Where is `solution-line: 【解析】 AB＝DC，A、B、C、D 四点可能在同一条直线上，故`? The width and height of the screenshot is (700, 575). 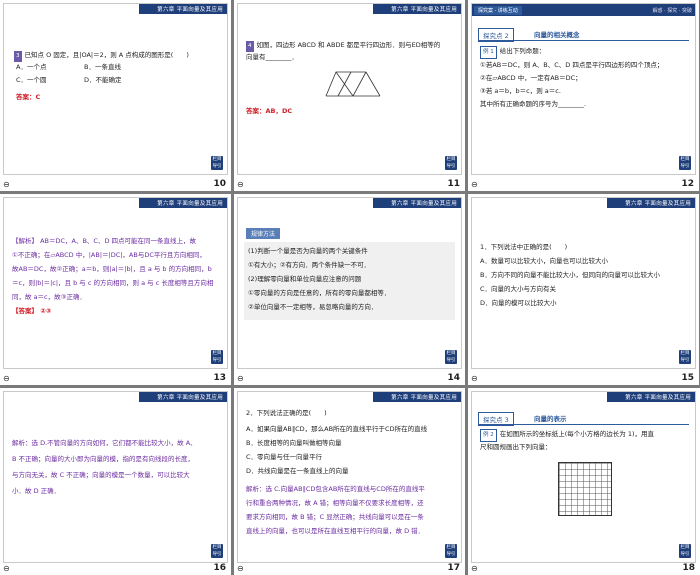 solution-line: 【解析】 AB＝DC，A、B、C、D 四点可能在同一条直线上，故 is located at coordinates (104, 241).